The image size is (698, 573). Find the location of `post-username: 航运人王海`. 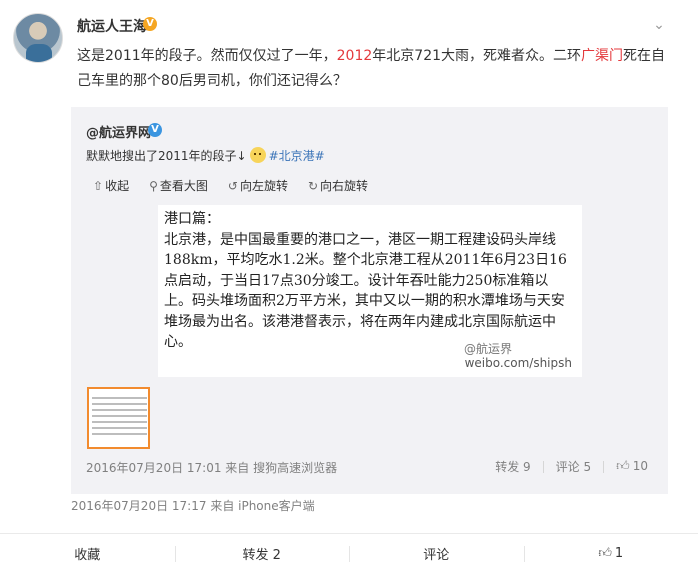

post-username: 航运人王海 is located at coordinates (112, 26).